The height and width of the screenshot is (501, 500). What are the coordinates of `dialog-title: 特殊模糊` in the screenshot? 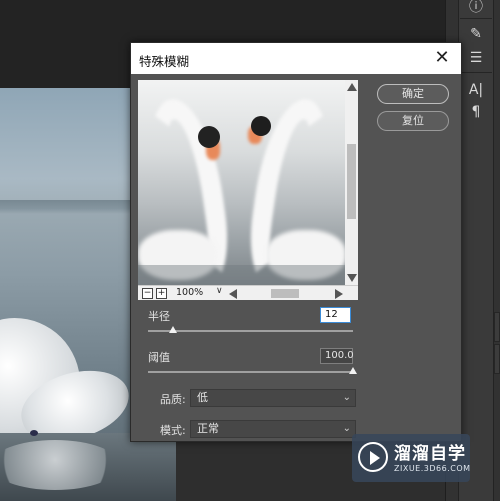 It's located at (164, 61).